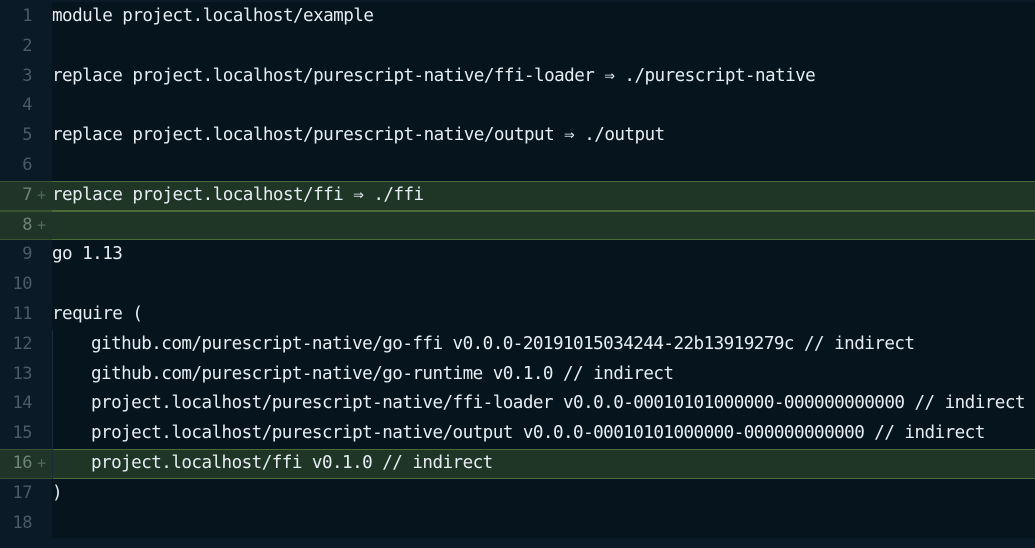 The height and width of the screenshot is (548, 1035). I want to click on line-gutter: 5, so click(26, 136).